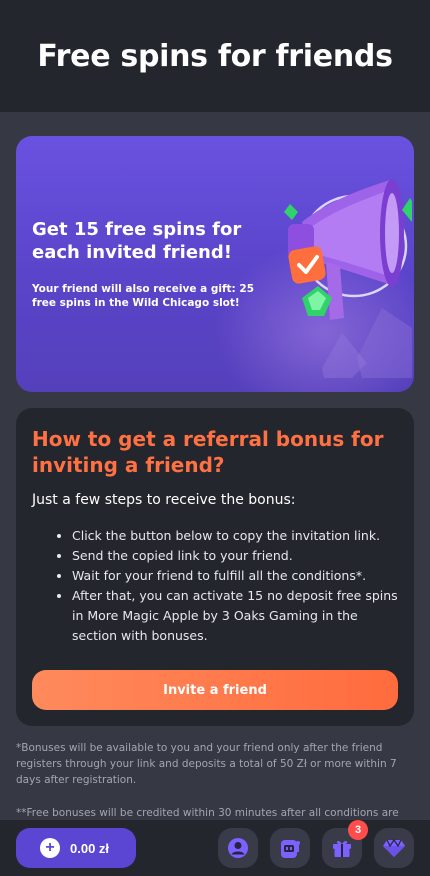 This screenshot has height=876, width=430. I want to click on step-item: Send the copied link to your friend., so click(237, 556).